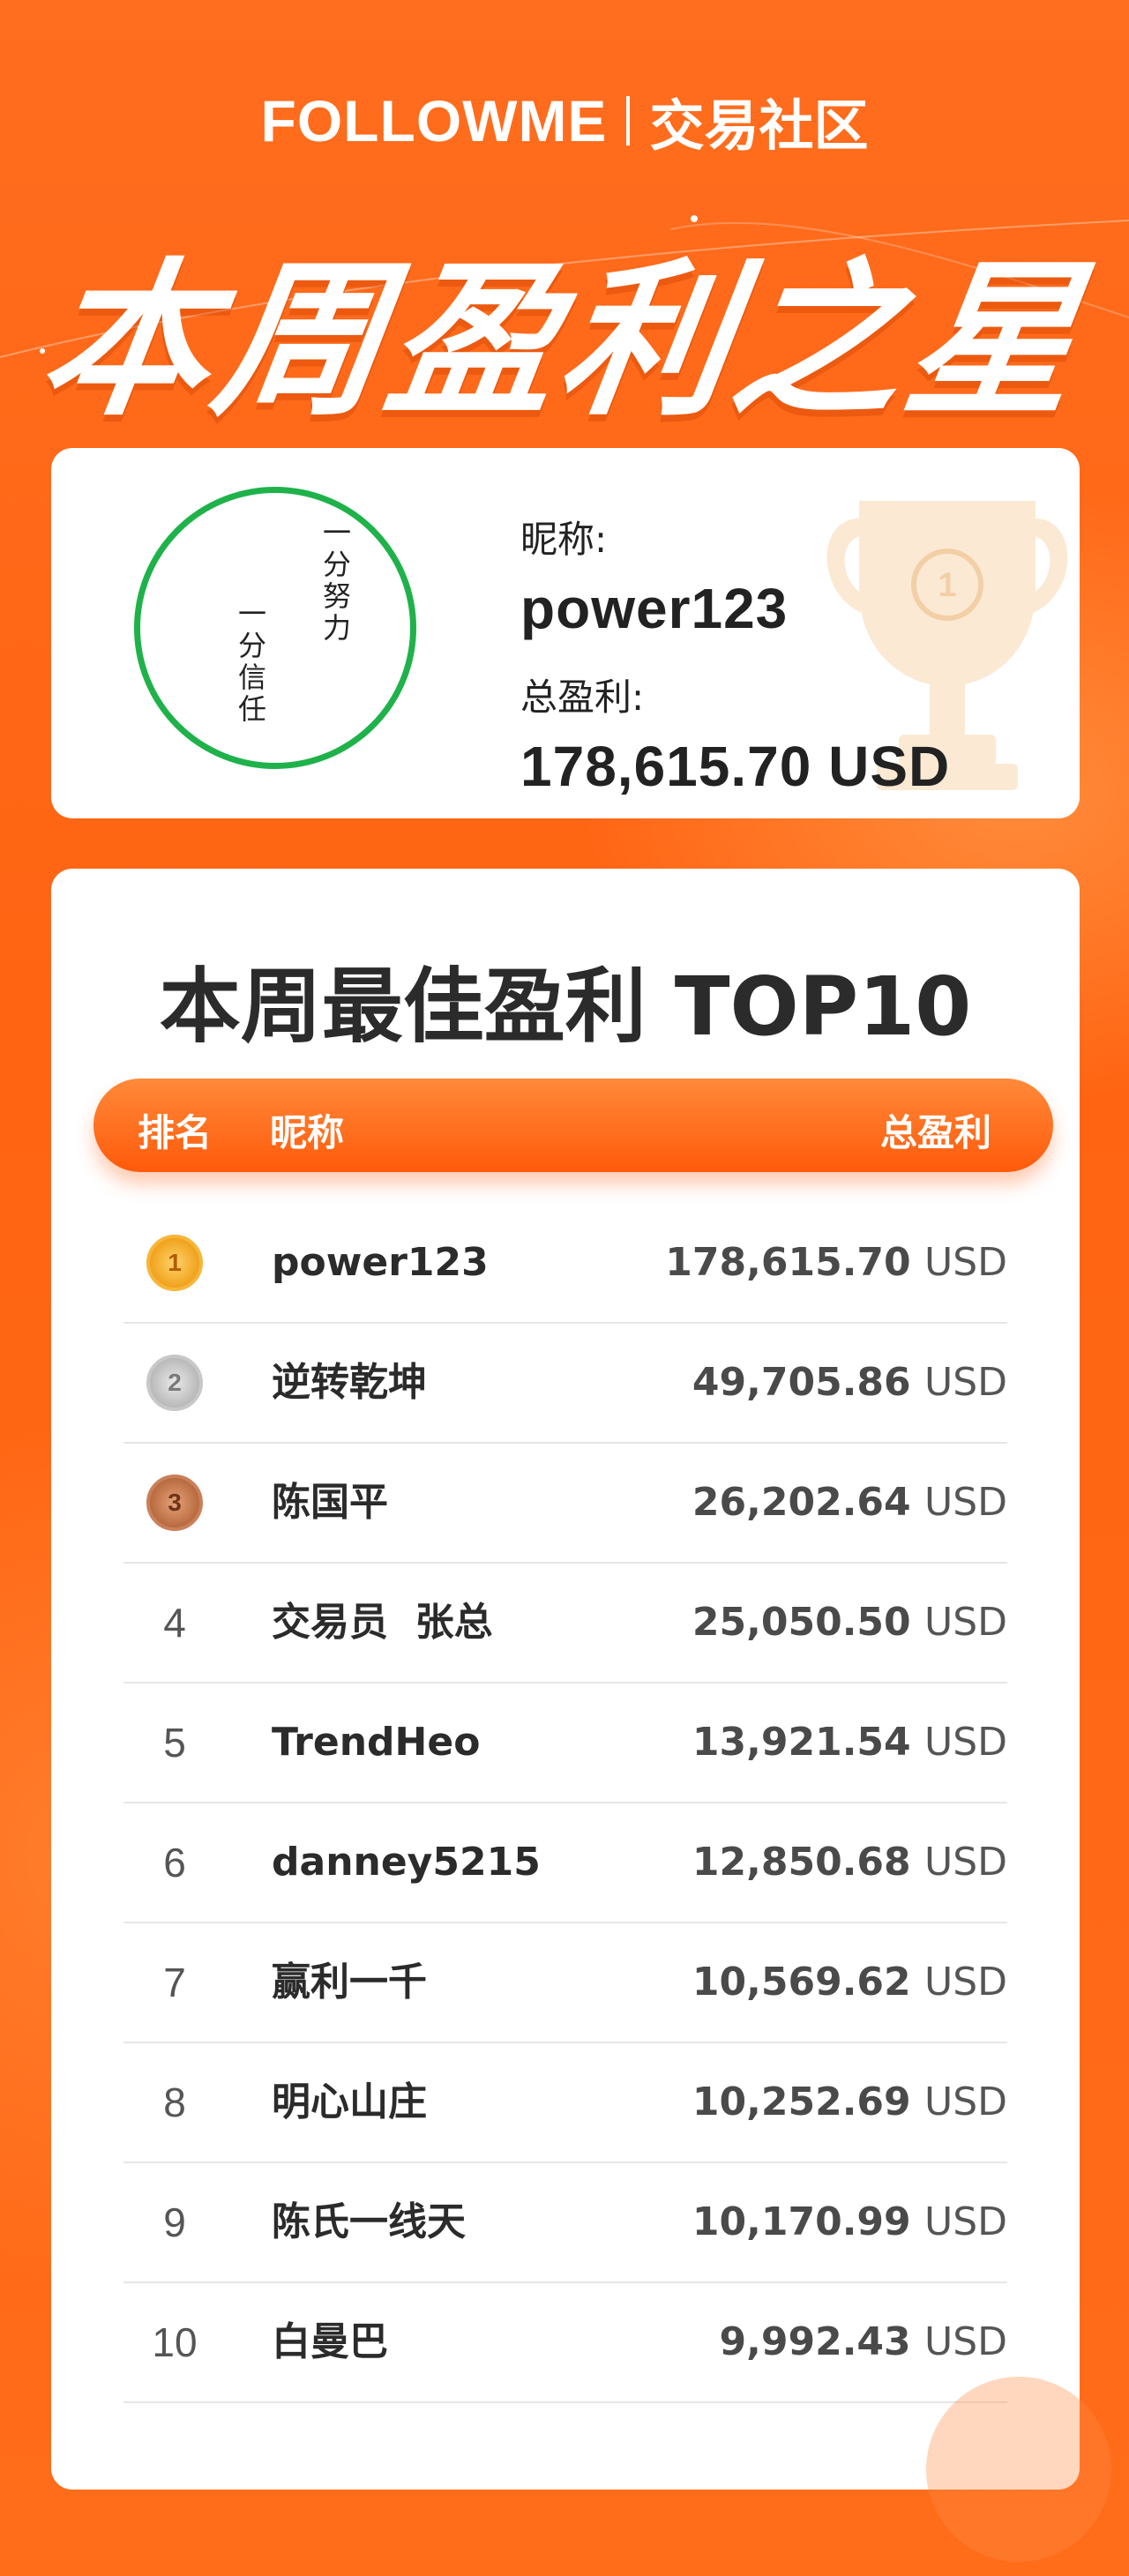 The width and height of the screenshot is (1129, 2576). What do you see at coordinates (802, 1502) in the screenshot?
I see `profit-amount: 26,202.64` at bounding box center [802, 1502].